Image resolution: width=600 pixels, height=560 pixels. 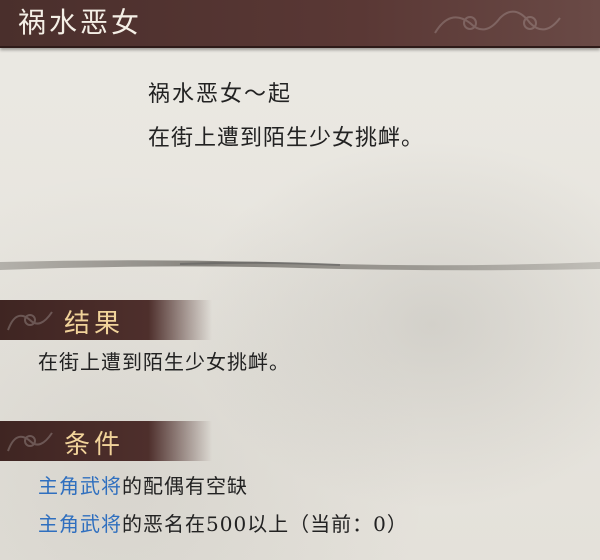 What do you see at coordinates (94, 324) in the screenshot?
I see `result-header-label: 结果` at bounding box center [94, 324].